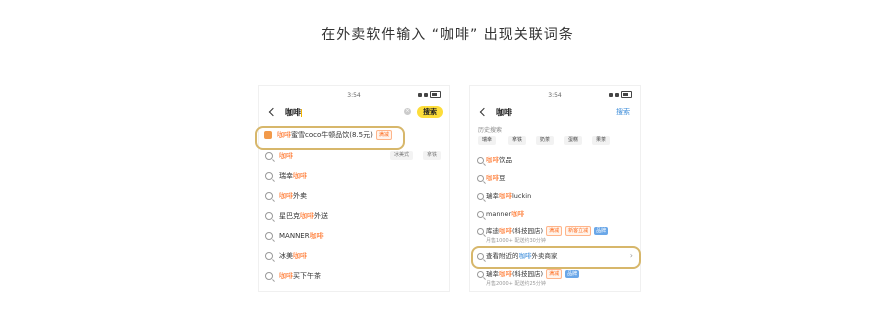 The image size is (895, 315). What do you see at coordinates (517, 140) in the screenshot?
I see `history-chip: 拿铁` at bounding box center [517, 140].